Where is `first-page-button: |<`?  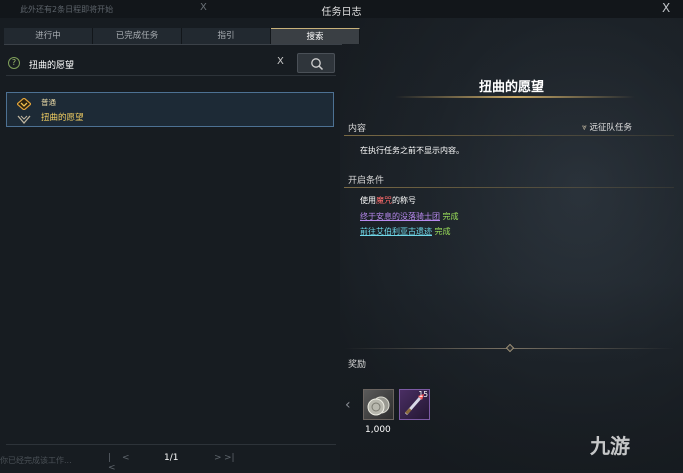 first-page-button: |< is located at coordinates (112, 463).